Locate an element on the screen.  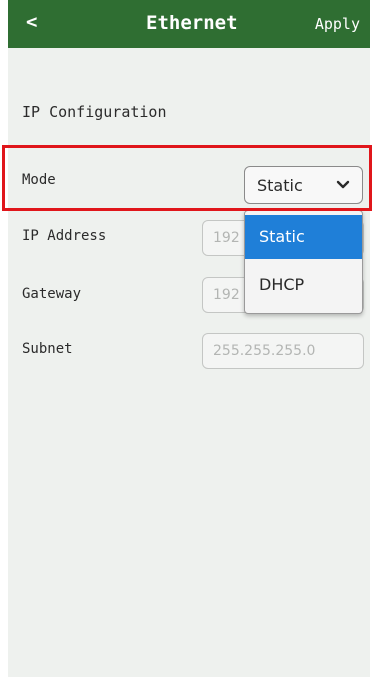
mode-select-value: Static is located at coordinates (280, 185).